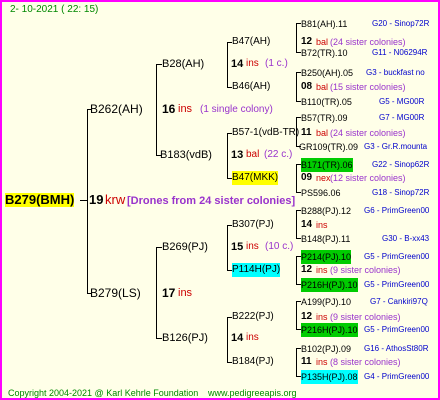 The width and height of the screenshot is (440, 400). Describe the element at coordinates (279, 246) in the screenshot. I see `gen2-note: (10 c.)` at that location.